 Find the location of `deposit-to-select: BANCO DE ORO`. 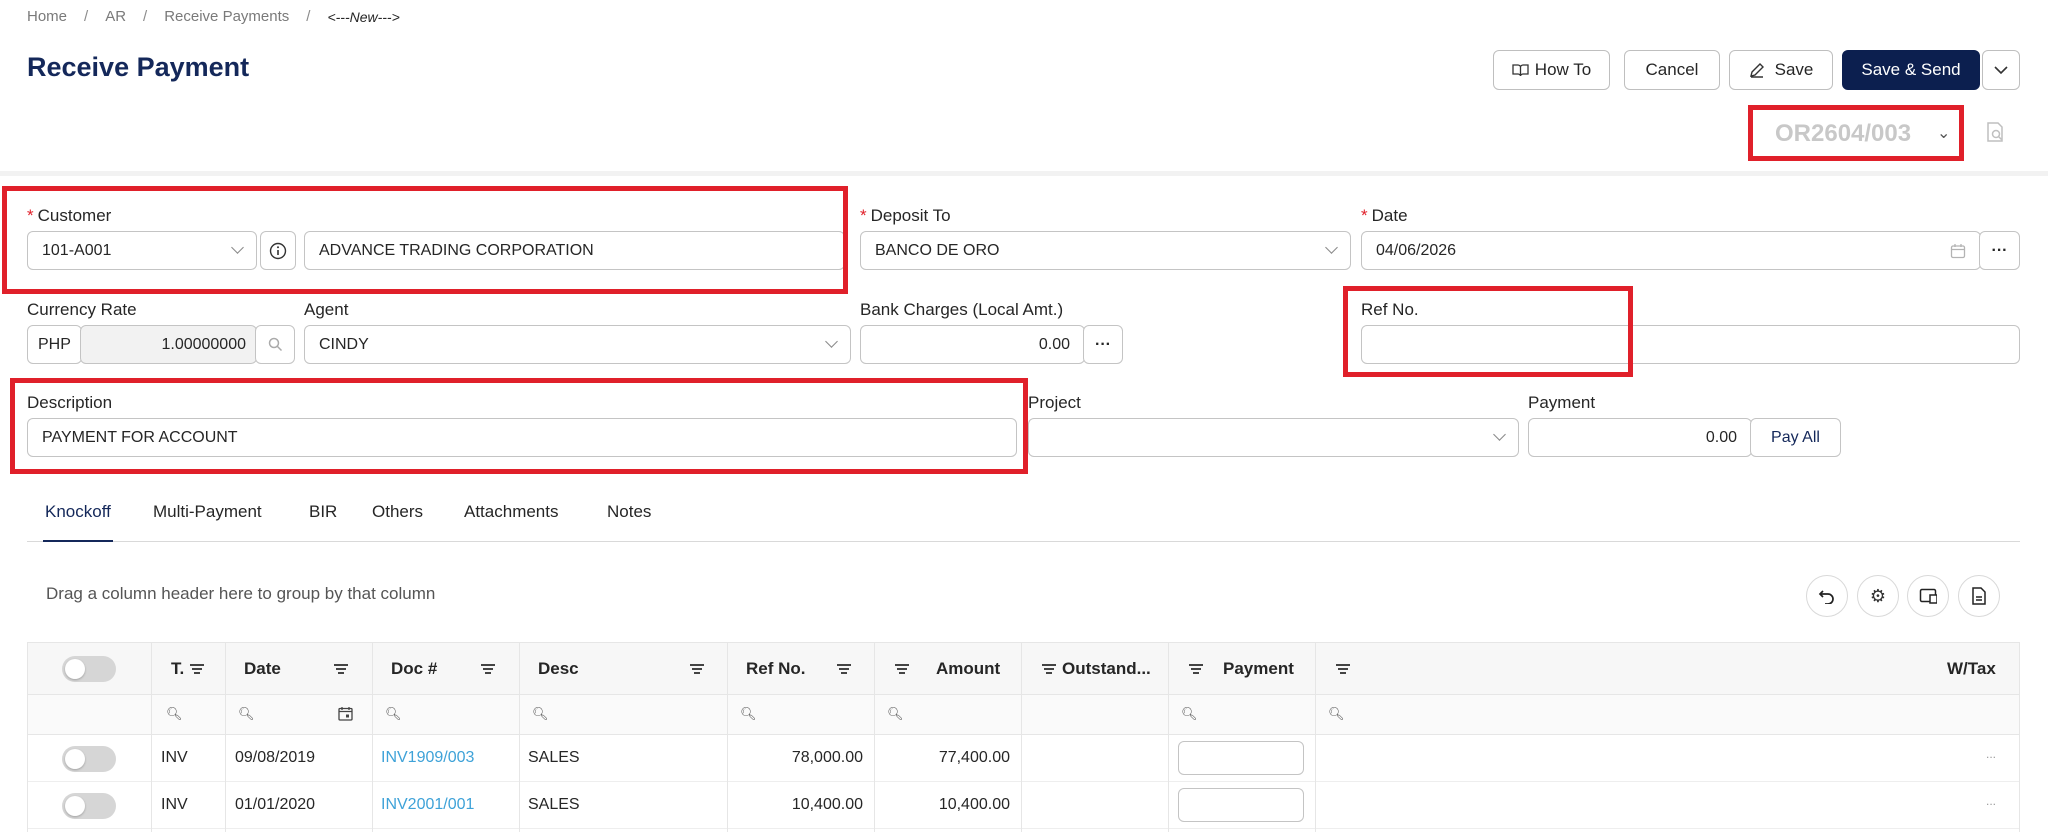

deposit-to-select: BANCO DE ORO is located at coordinates (1105, 250).